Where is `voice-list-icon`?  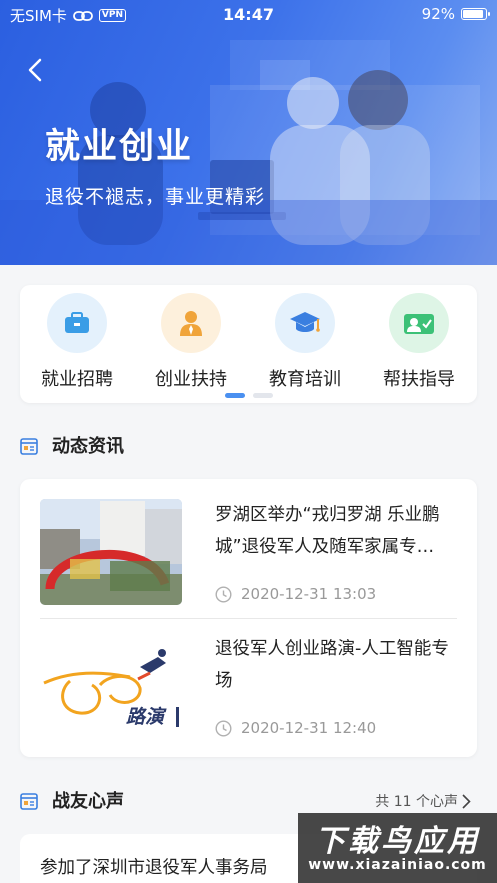 voice-list-icon is located at coordinates (29, 801).